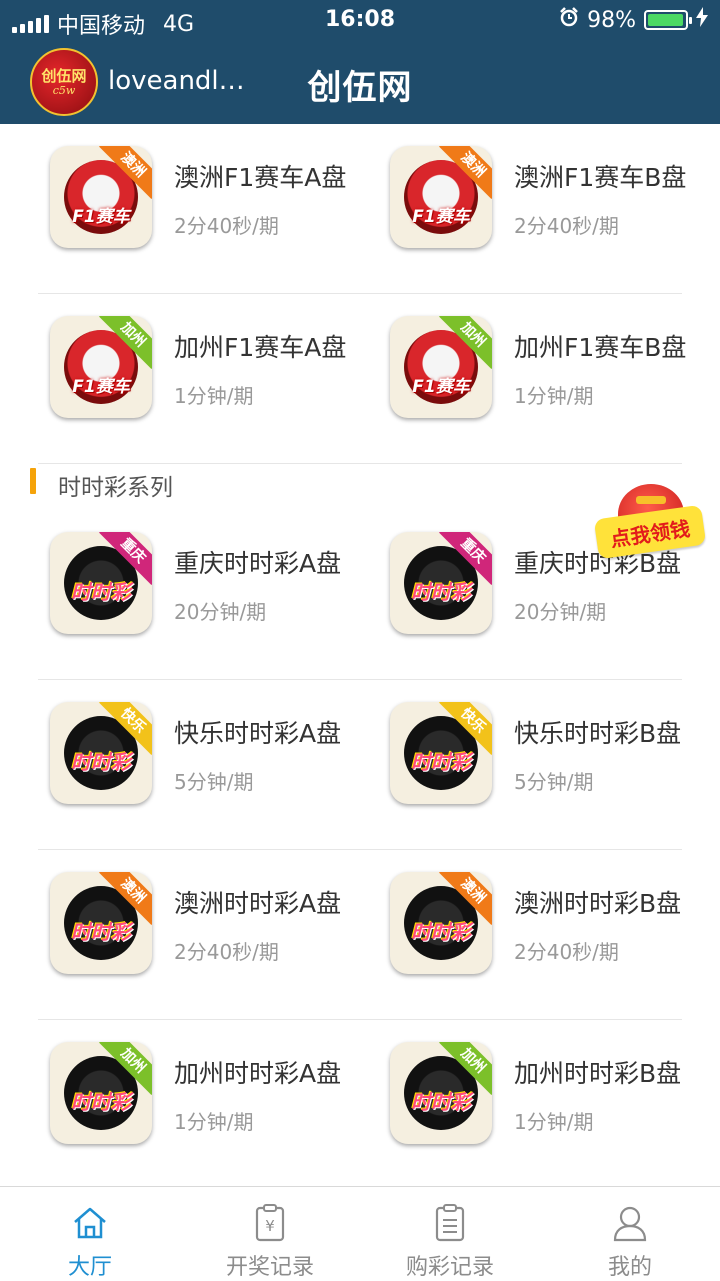 The height and width of the screenshot is (1281, 720). I want to click on tab-hall: 大厅, so click(90, 1234).